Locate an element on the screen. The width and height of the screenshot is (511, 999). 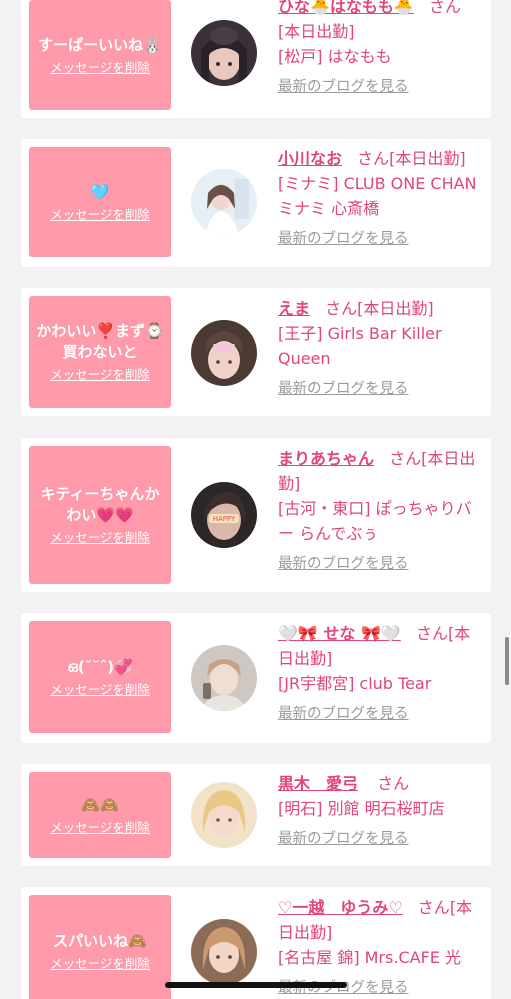
svg-text: HAPPY is located at coordinates (224, 519).